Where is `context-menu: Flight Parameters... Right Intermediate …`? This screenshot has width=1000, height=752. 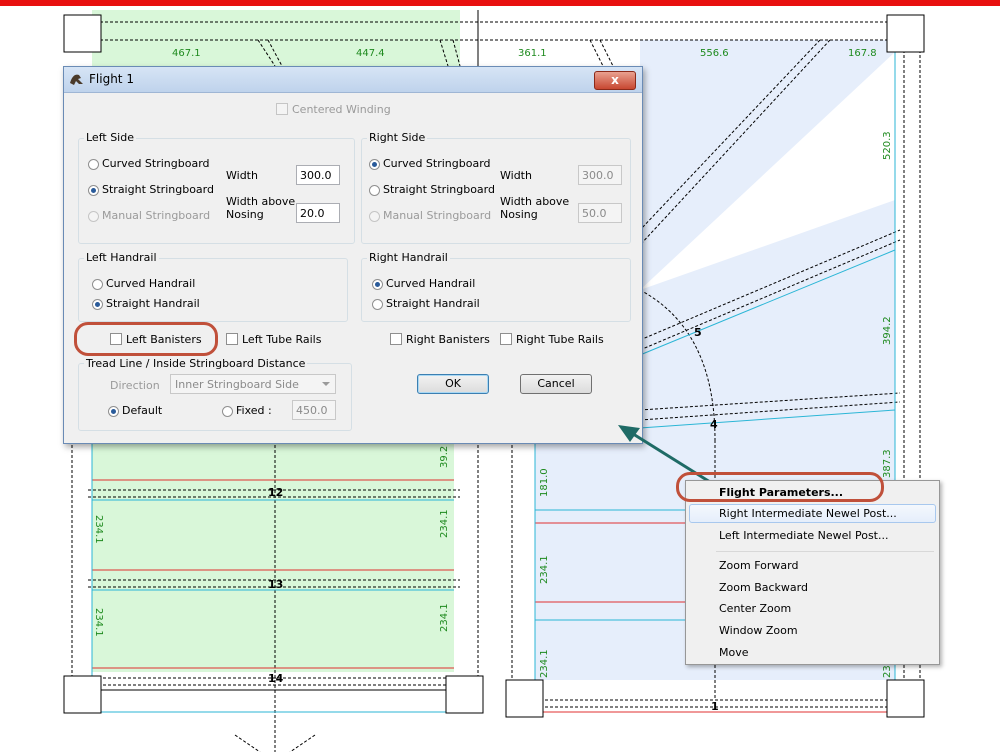 context-menu: Flight Parameters... Right Intermediate … is located at coordinates (812, 572).